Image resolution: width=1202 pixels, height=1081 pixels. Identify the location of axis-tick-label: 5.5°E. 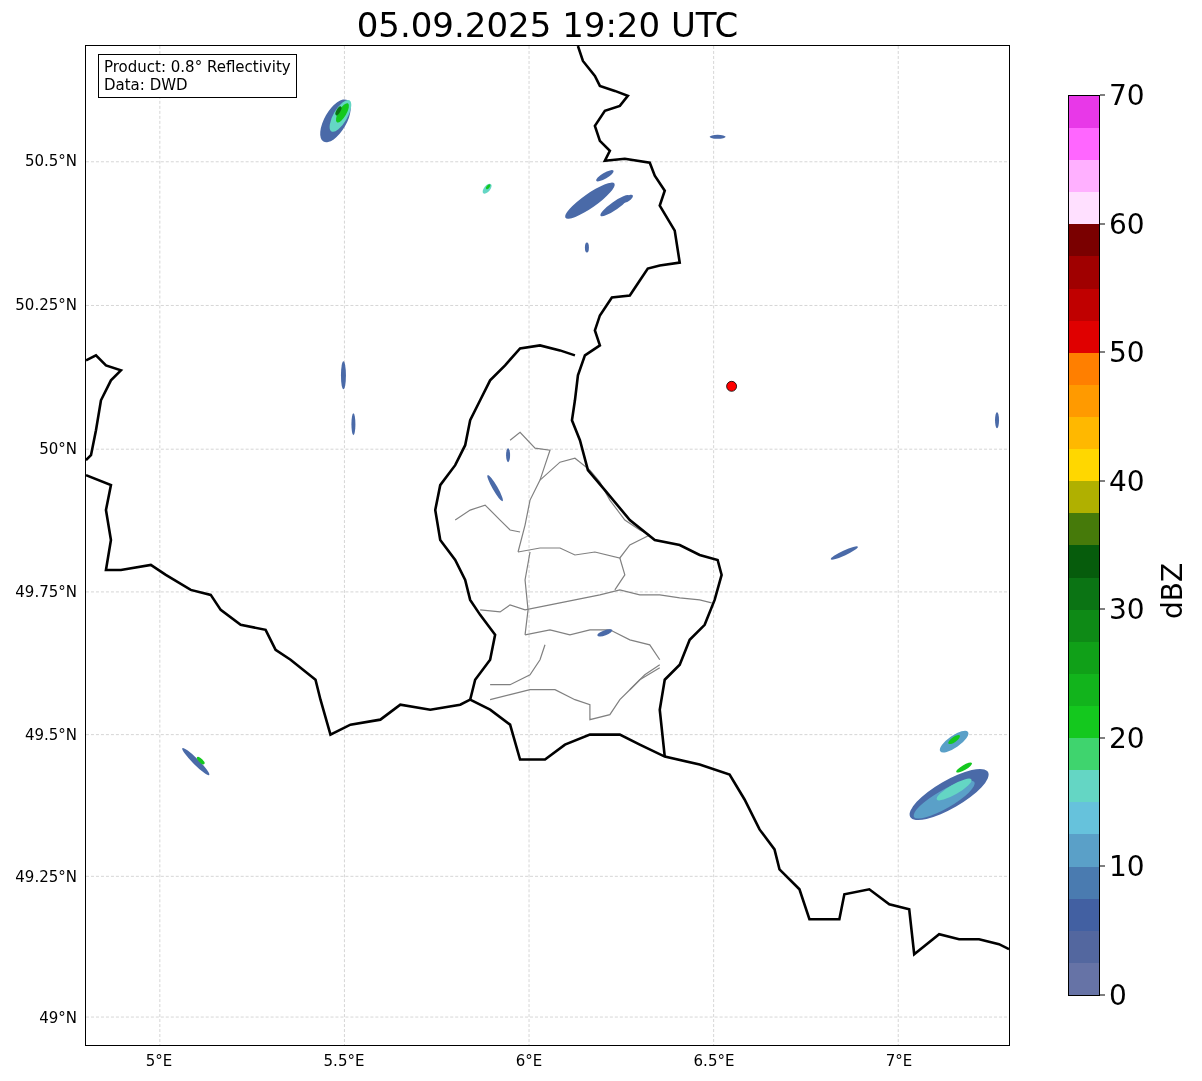
(344, 1061).